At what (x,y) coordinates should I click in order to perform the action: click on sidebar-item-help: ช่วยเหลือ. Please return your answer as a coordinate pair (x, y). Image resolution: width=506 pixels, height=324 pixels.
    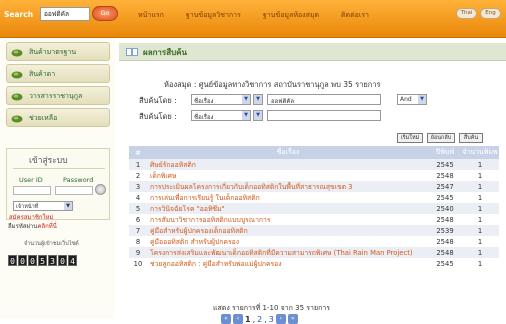
    Looking at the image, I should click on (58, 117).